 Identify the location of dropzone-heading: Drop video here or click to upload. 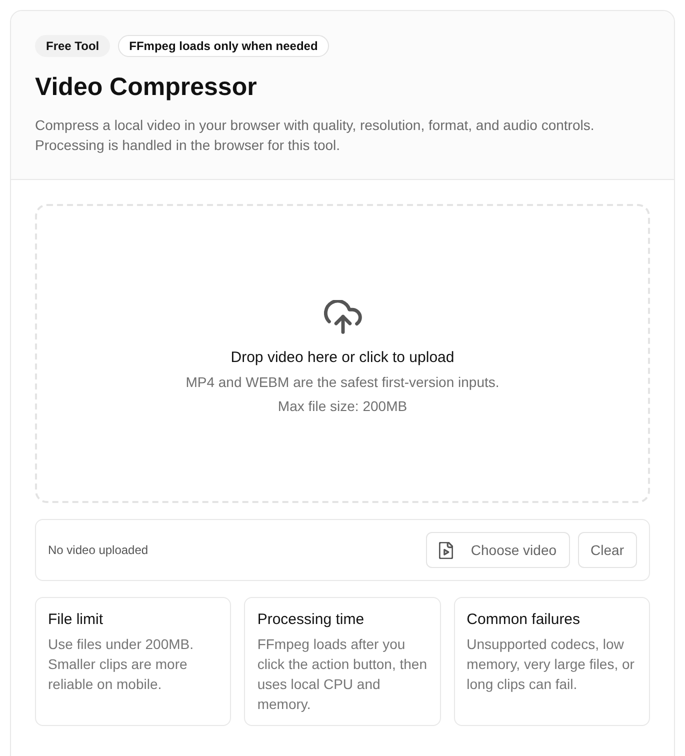
(342, 358).